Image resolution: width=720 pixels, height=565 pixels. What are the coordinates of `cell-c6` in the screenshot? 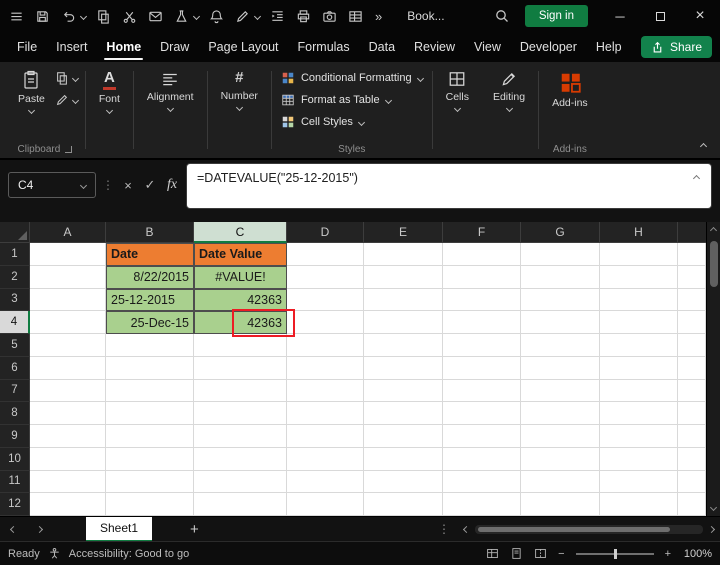 It's located at (240, 368).